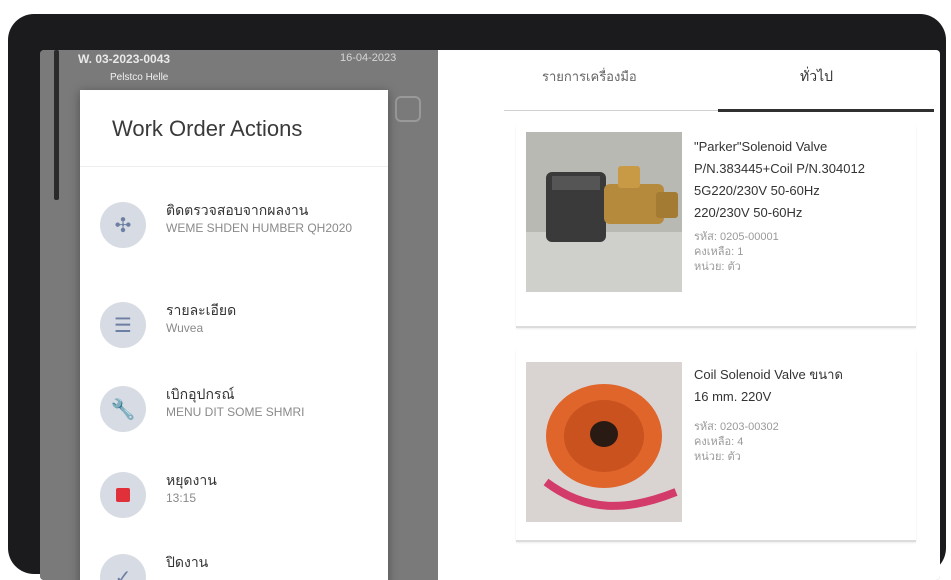 This screenshot has width=951, height=580. I want to click on action-subtitle: MENU DIT SOME SHMRI, so click(235, 412).